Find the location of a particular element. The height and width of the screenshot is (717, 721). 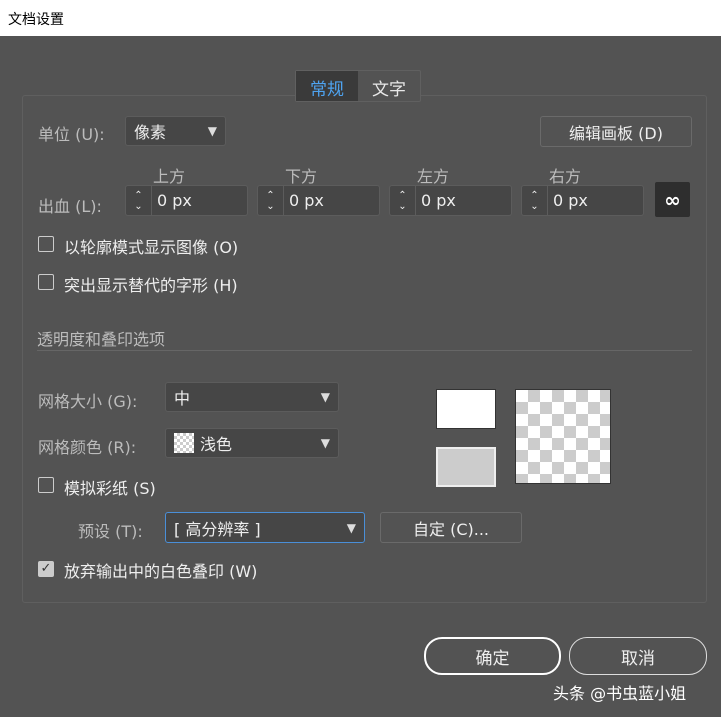

bleed-left-input: ⌃ ⌄ 0 px is located at coordinates (450, 200).